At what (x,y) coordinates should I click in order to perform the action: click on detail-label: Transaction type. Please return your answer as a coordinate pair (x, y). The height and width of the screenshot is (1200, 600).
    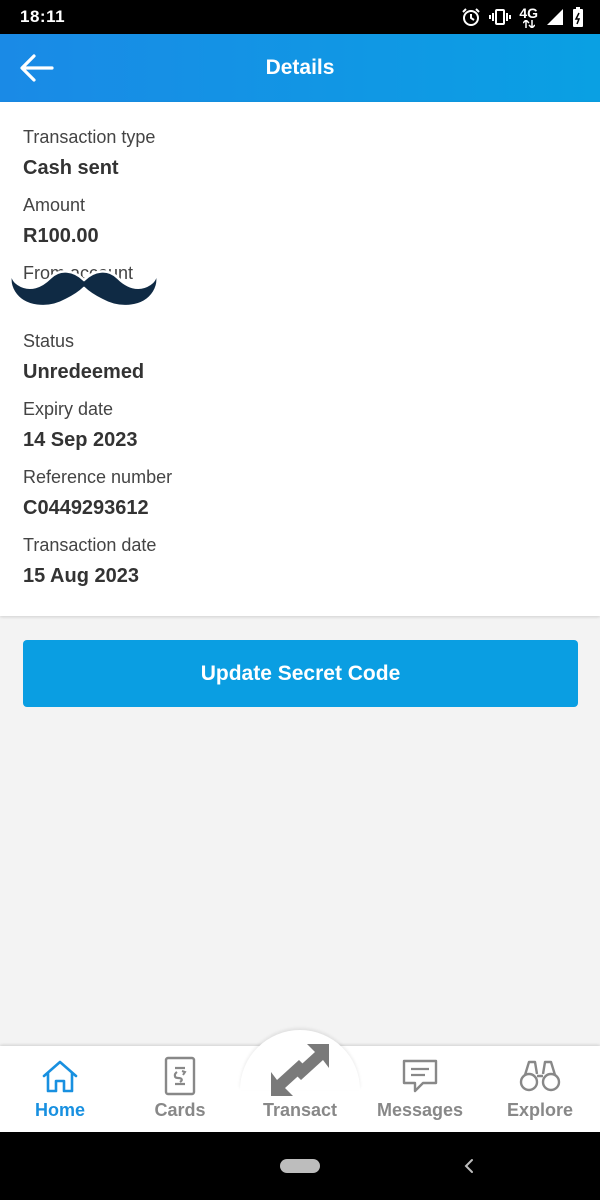
    Looking at the image, I should click on (89, 137).